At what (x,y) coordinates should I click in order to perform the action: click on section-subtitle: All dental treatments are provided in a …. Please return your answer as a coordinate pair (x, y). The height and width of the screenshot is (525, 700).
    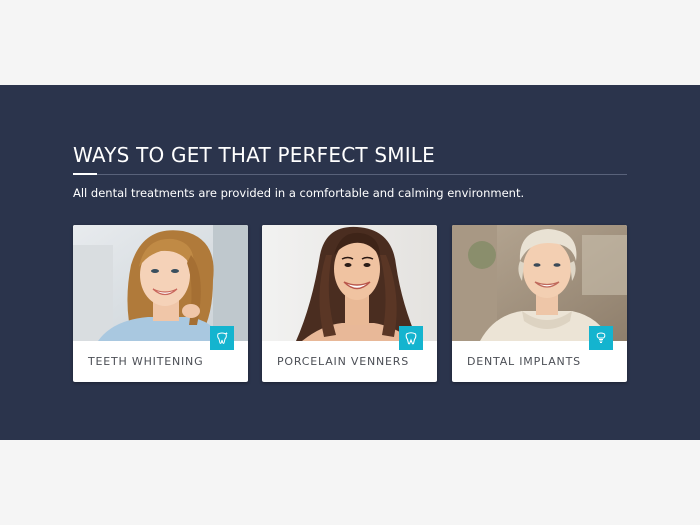
    Looking at the image, I should click on (299, 193).